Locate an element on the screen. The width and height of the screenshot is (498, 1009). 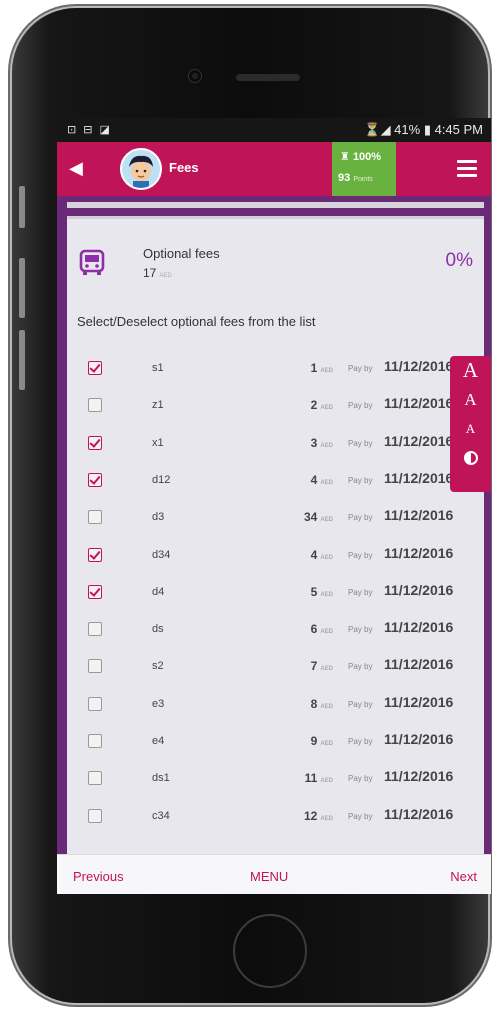
fee-name: ds1 is located at coordinates (161, 778).